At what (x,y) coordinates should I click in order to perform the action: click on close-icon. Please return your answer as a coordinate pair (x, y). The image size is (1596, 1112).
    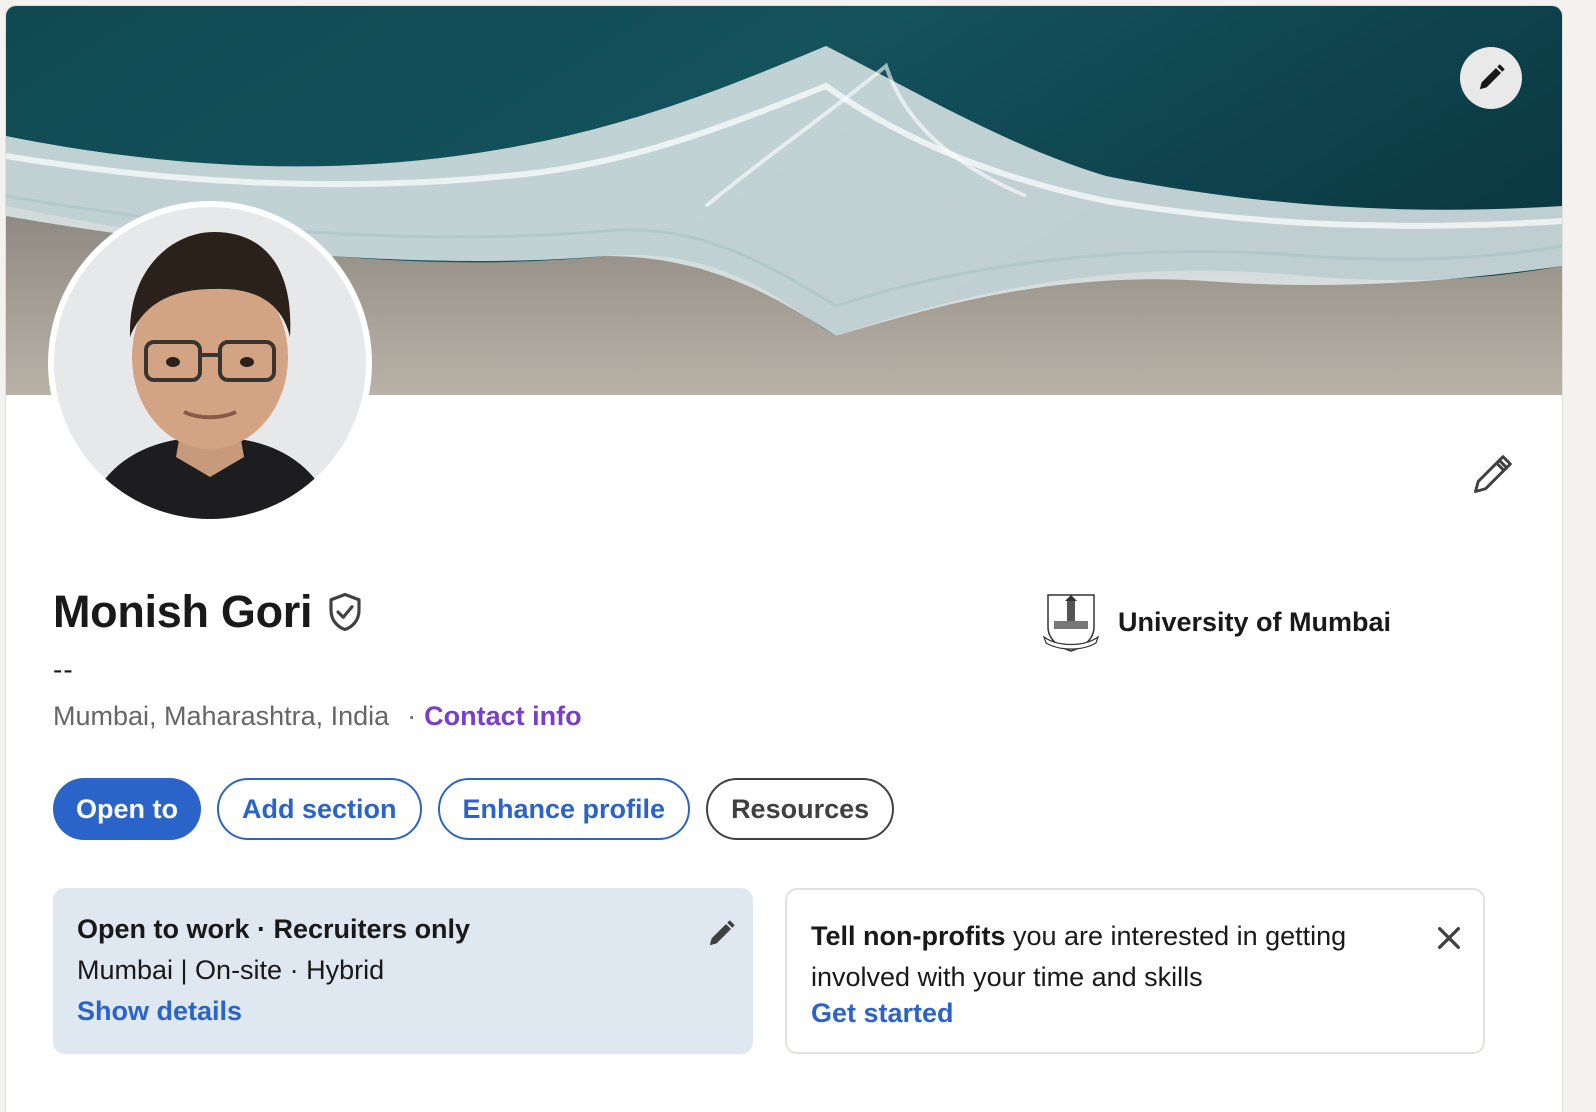
    Looking at the image, I should click on (1449, 938).